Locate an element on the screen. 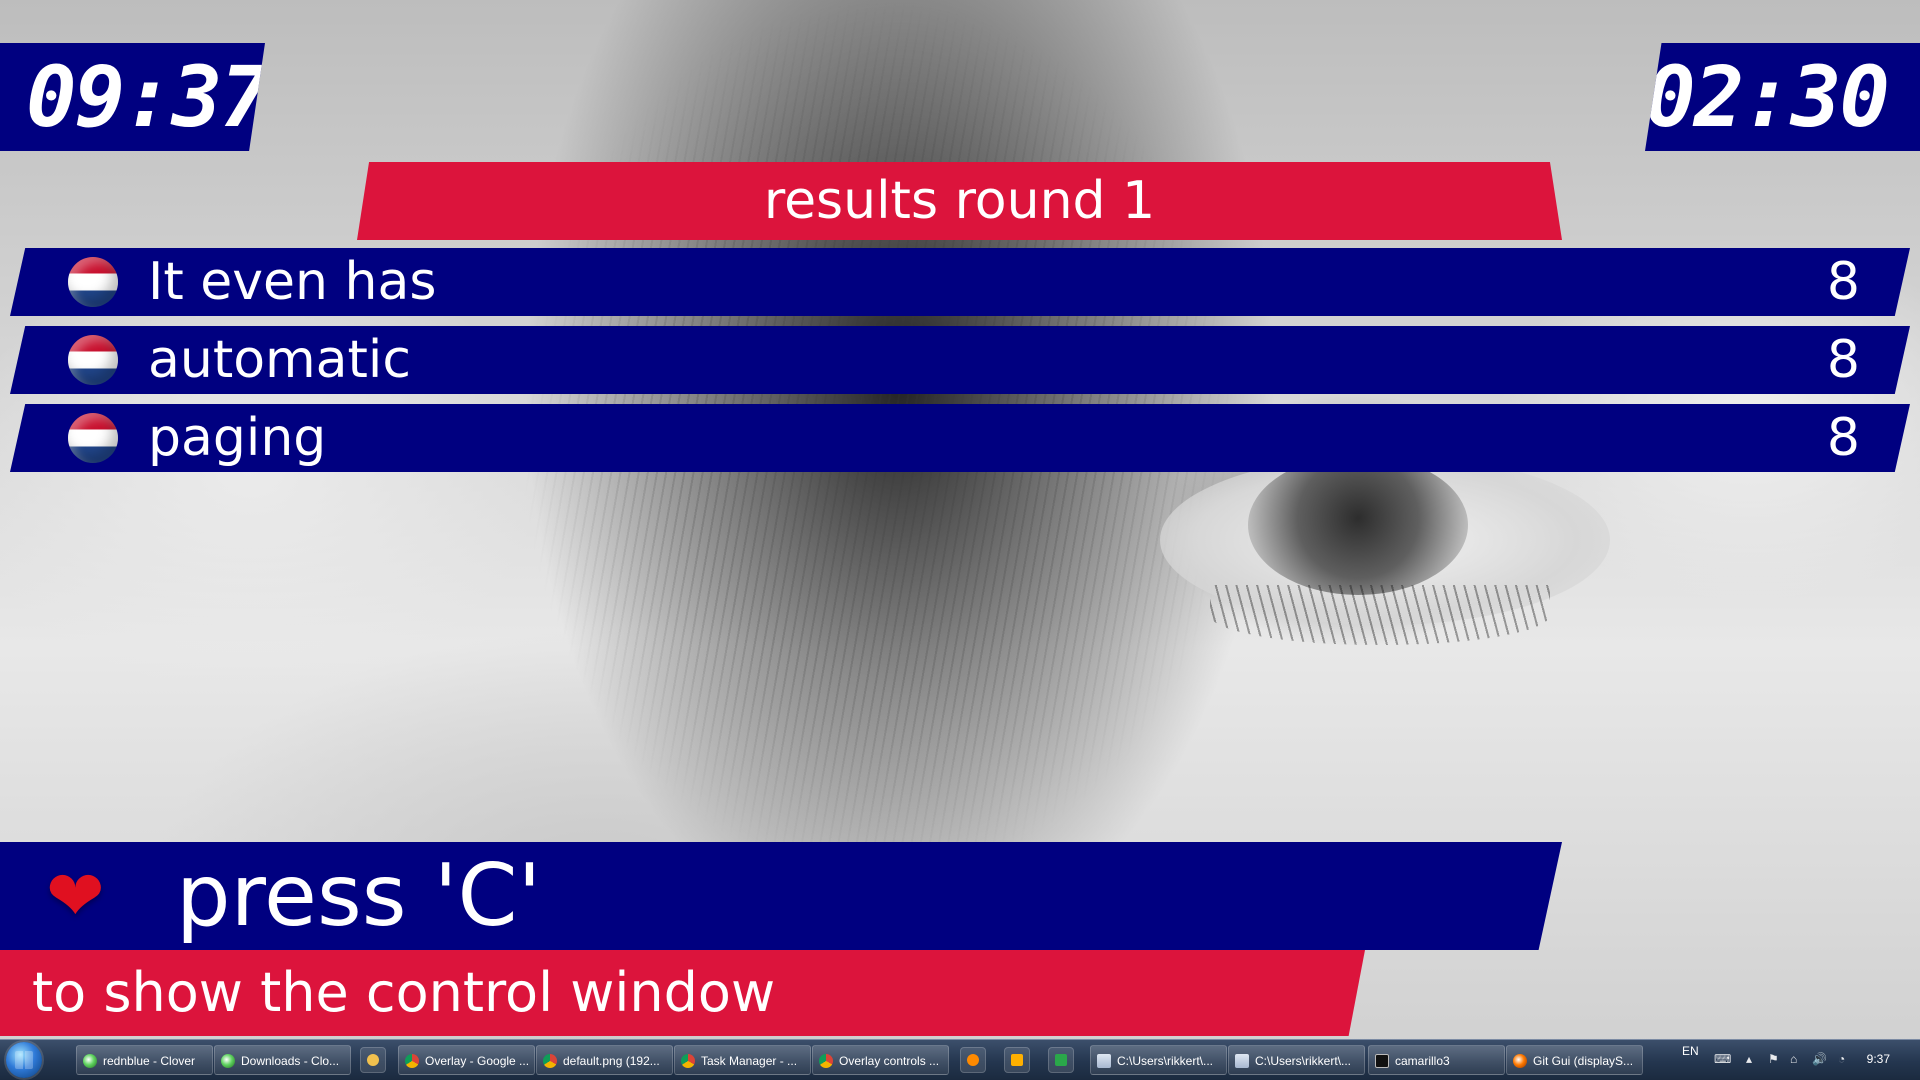 This screenshot has width=1920, height=1080. file-explorer-icon is located at coordinates (373, 1060).